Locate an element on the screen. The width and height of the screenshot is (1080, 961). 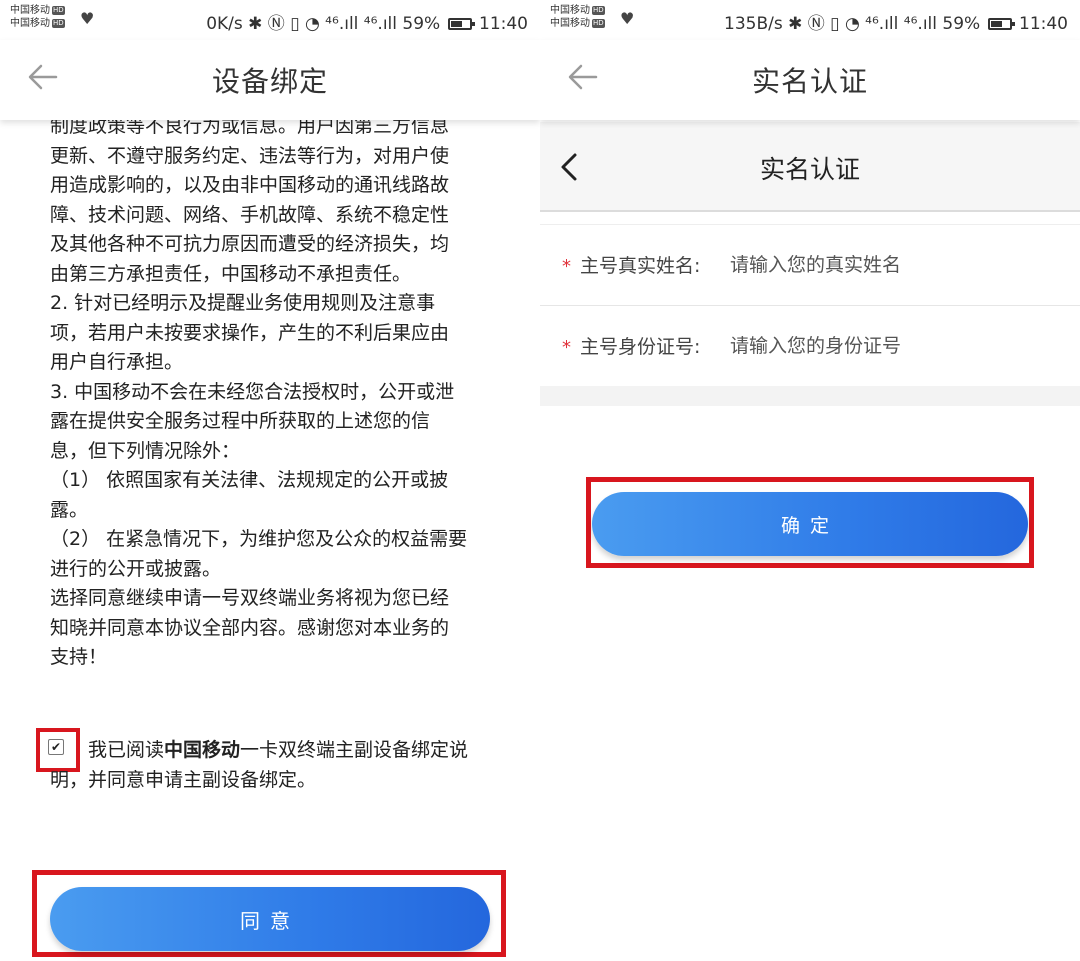
app-header: 实名认证 is located at coordinates (810, 80).